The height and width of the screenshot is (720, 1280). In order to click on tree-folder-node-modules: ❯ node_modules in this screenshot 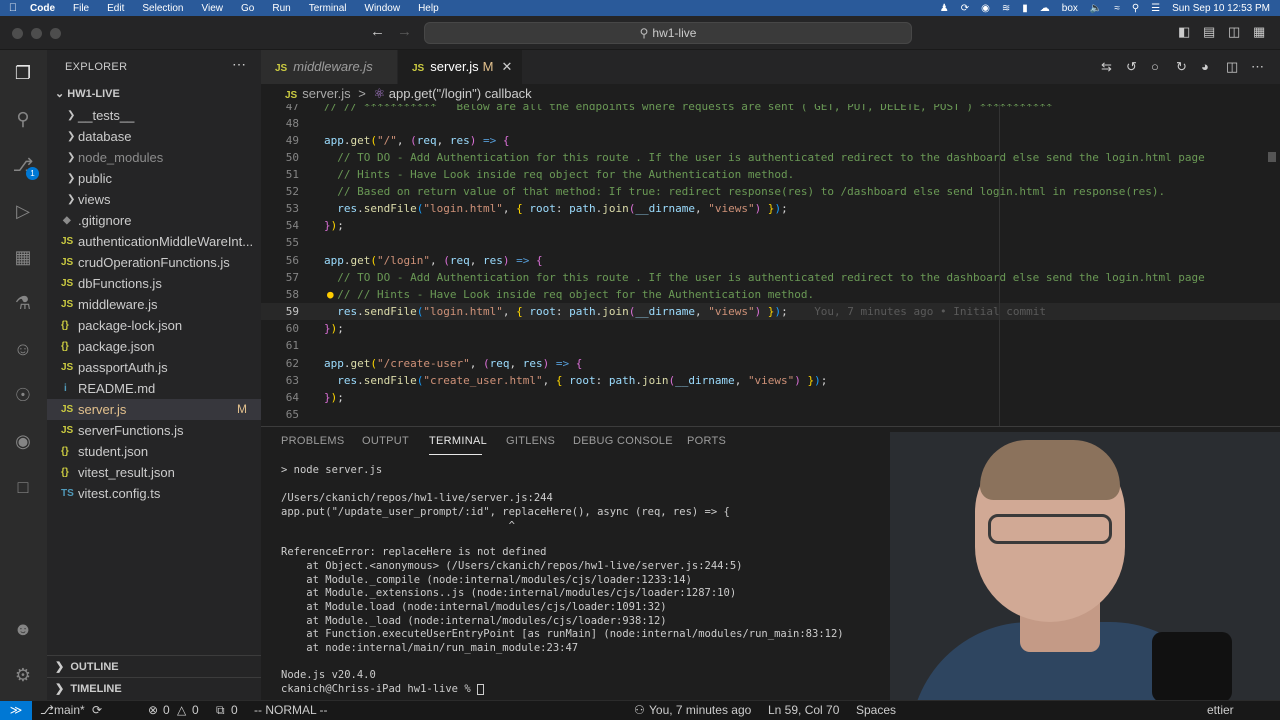, I will do `click(154, 157)`.